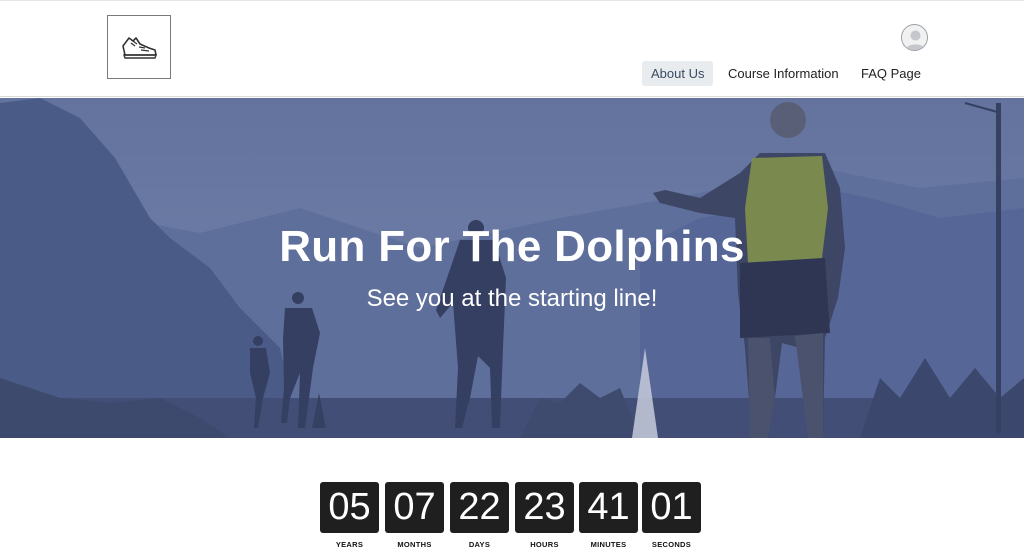 The width and height of the screenshot is (1024, 550). I want to click on nav-faq-page: FAQ Page, so click(891, 73).